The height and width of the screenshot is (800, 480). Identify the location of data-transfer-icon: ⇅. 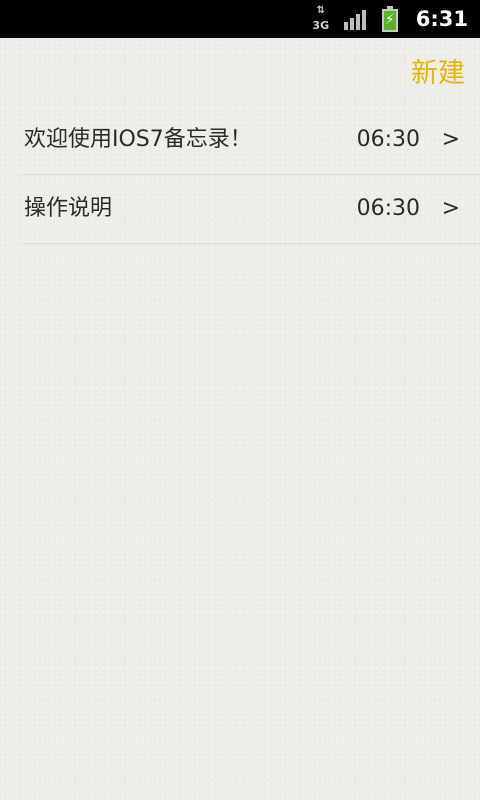
(320, 10).